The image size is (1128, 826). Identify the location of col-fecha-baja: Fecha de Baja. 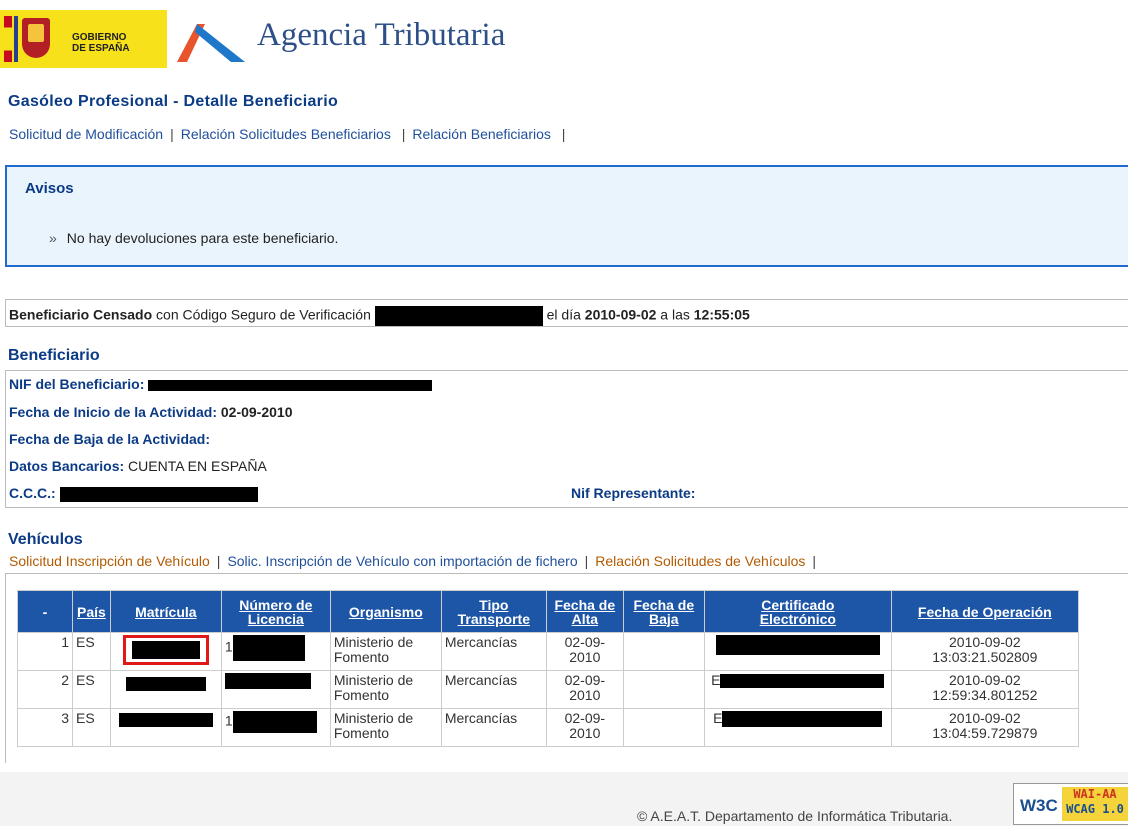
(663, 611).